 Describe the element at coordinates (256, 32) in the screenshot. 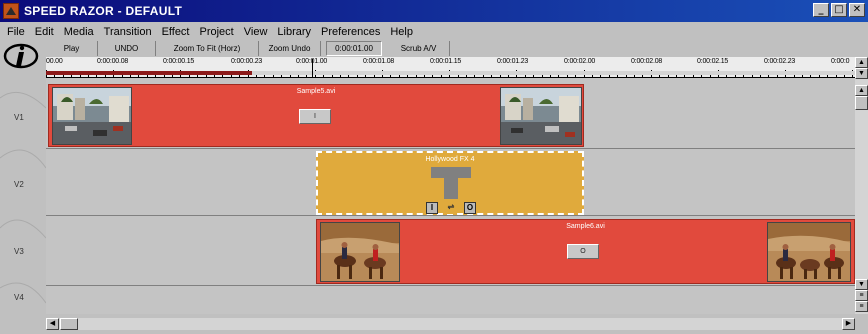

I see `menu-view: View` at that location.